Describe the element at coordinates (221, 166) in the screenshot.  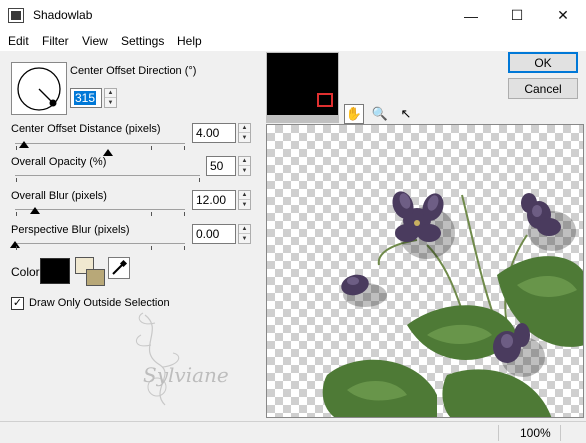
I see `opacity-input: 50` at that location.